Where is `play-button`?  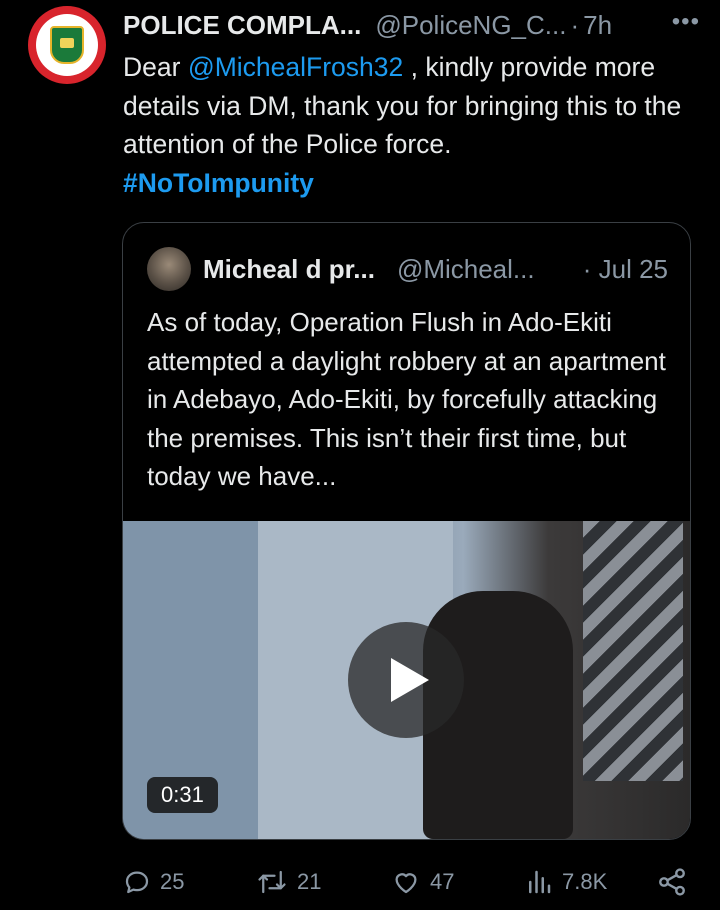
play-button is located at coordinates (406, 680).